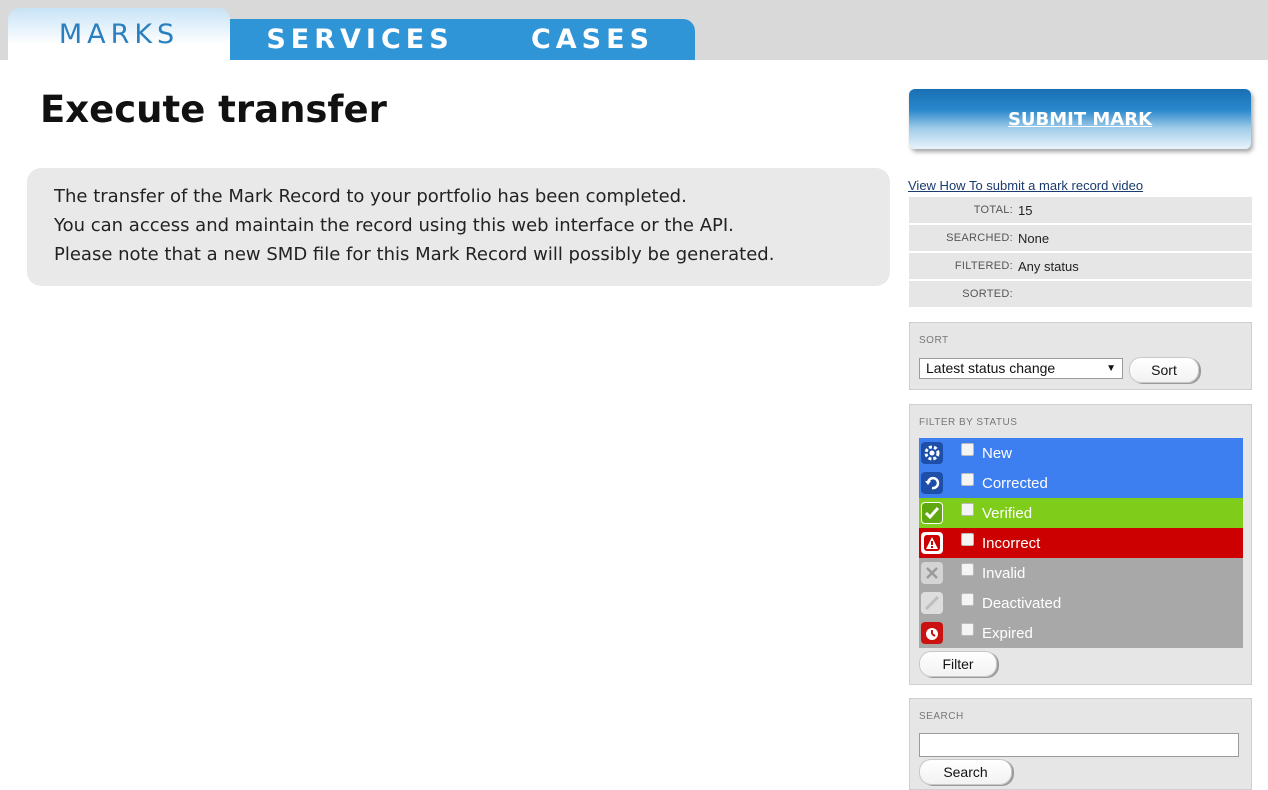  What do you see at coordinates (1081, 633) in the screenshot?
I see `status-row-expired: Expired` at bounding box center [1081, 633].